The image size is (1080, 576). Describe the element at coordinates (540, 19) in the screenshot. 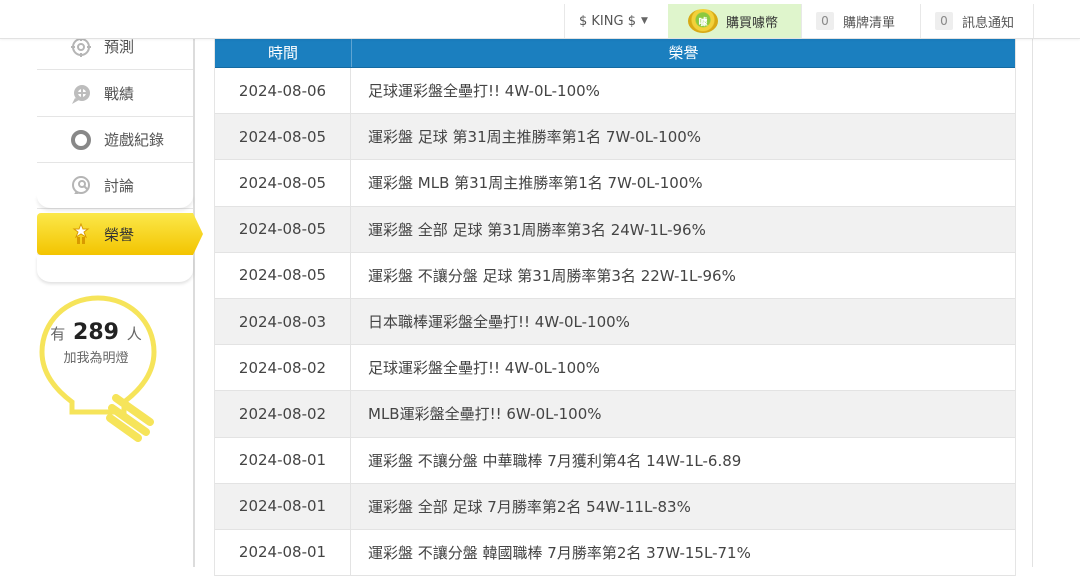

I see `top-bar: $ KING $ ▼ 噱 購買噱幣 0 購牌清單 0 訊息通知` at that location.